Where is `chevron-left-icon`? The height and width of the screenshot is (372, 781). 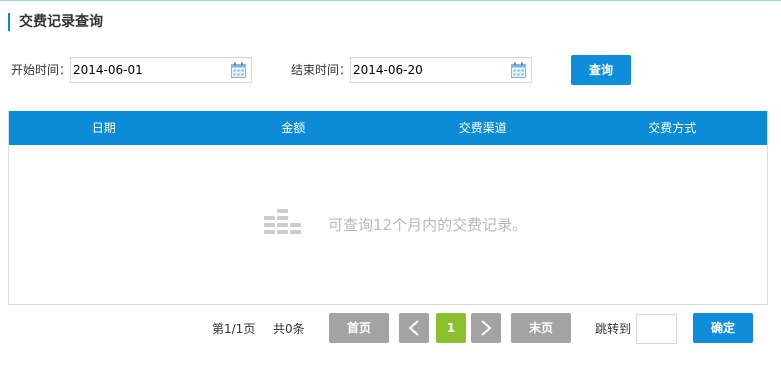 chevron-left-icon is located at coordinates (413, 328).